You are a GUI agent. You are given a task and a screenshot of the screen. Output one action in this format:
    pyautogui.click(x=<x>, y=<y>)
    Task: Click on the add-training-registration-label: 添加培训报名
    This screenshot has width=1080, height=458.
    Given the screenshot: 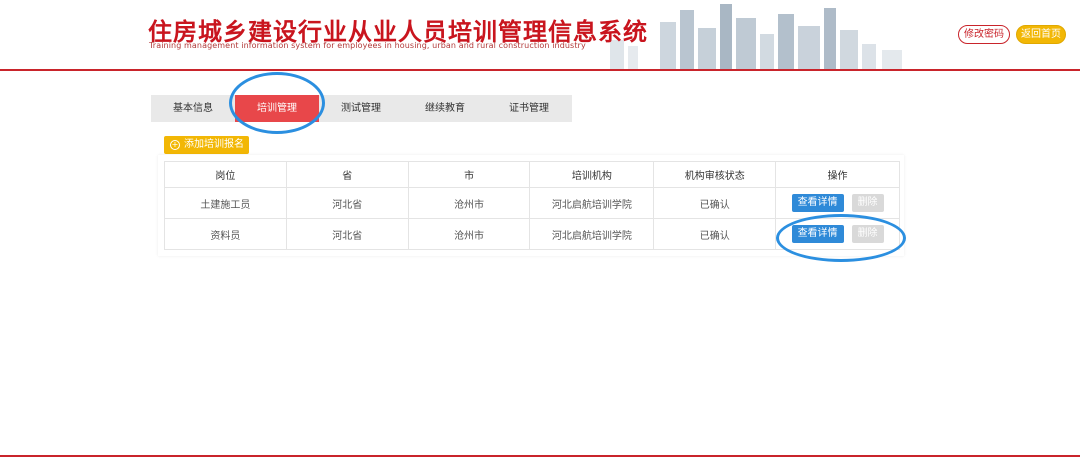 What is the action you would take?
    pyautogui.click(x=214, y=144)
    